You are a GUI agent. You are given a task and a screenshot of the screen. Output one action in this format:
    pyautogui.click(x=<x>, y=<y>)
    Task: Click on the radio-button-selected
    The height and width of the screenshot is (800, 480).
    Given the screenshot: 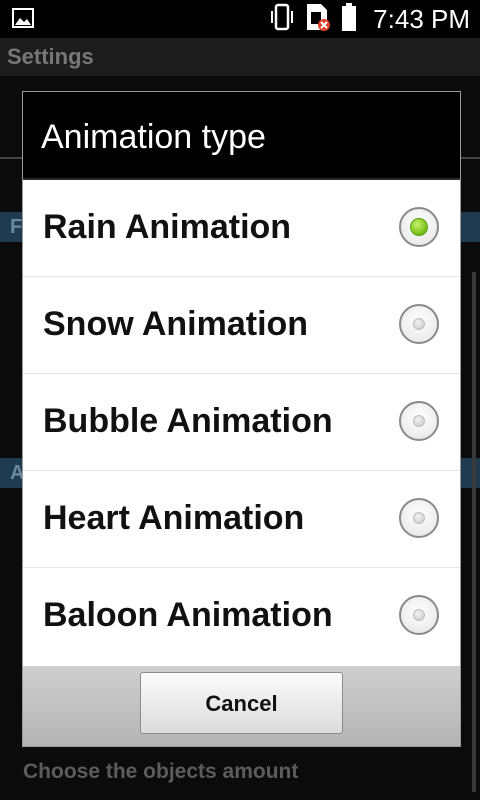 What is the action you would take?
    pyautogui.click(x=419, y=227)
    